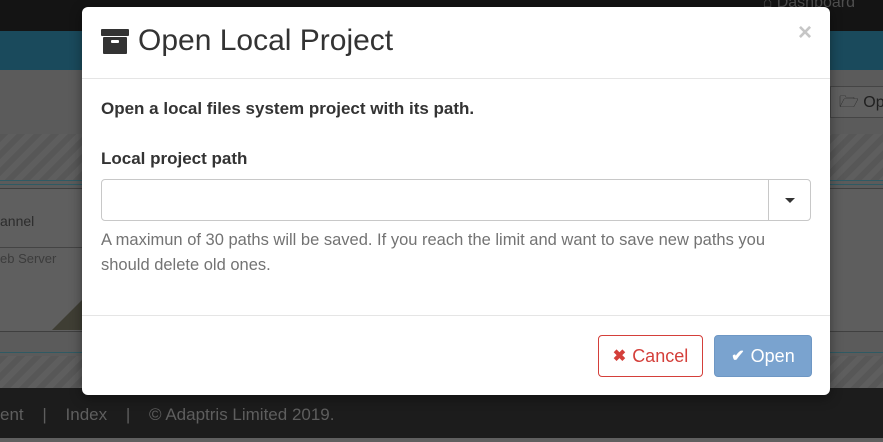  I want to click on divider, so click(42, 247).